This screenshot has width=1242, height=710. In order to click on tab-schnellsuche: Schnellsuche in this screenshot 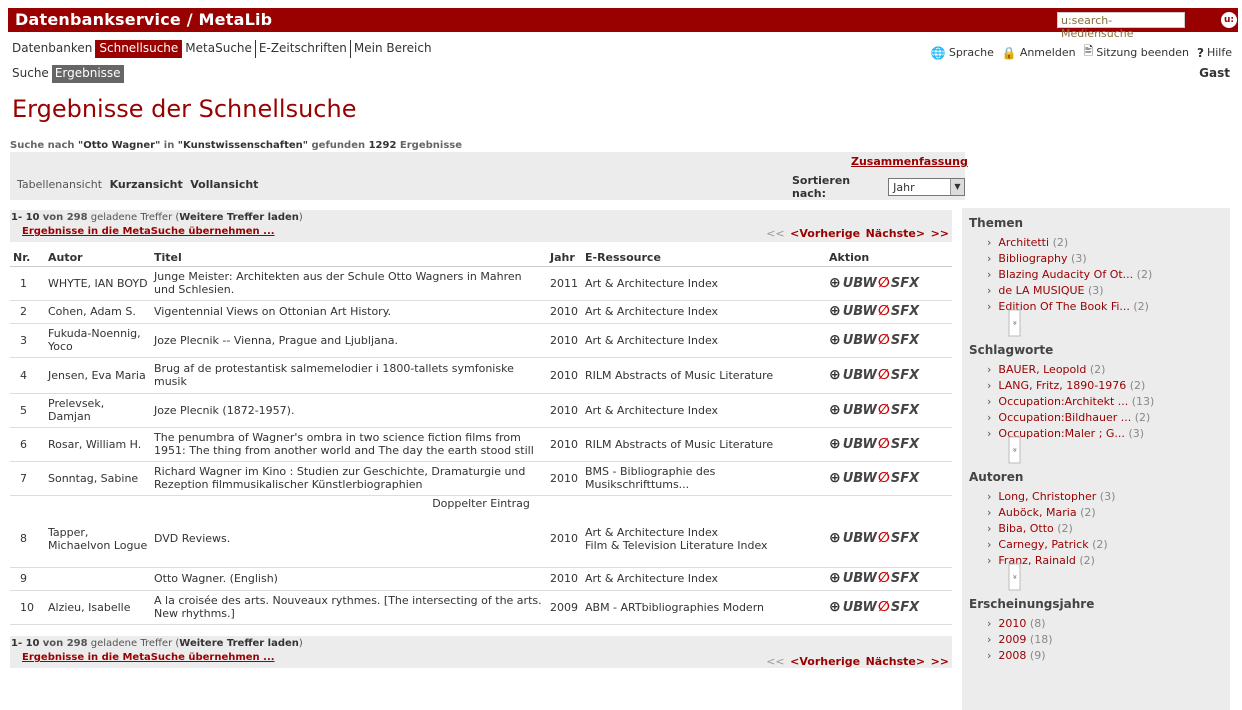, I will do `click(138, 49)`.